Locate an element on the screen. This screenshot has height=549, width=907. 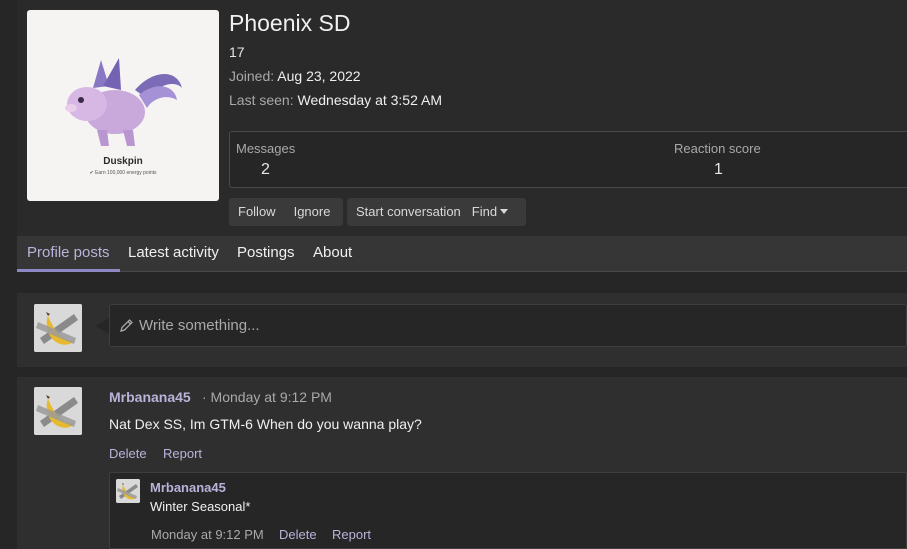
joined-label: Joined: is located at coordinates (252, 76).